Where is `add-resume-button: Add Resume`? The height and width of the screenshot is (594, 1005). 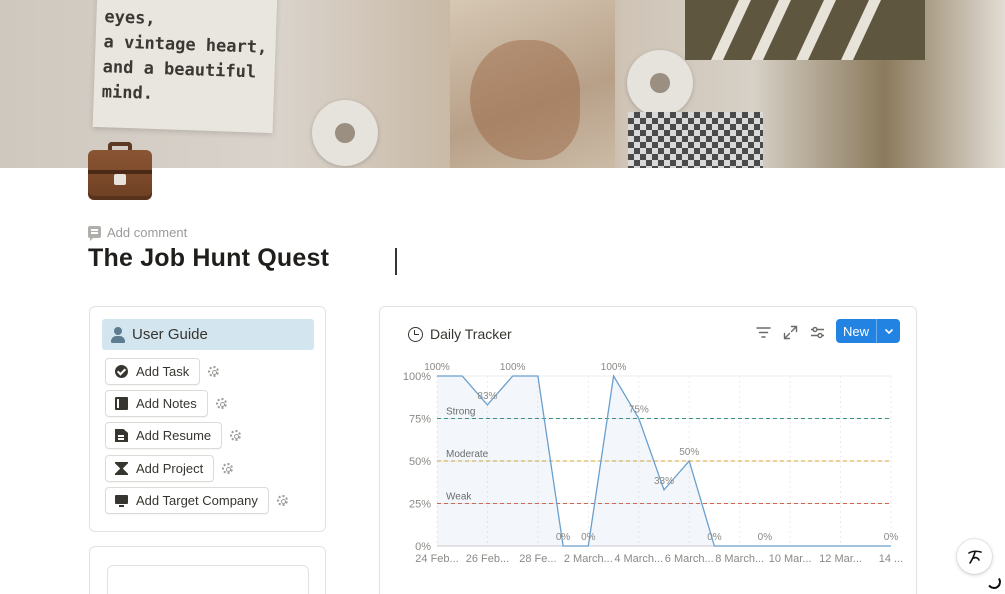
add-resume-button: Add Resume is located at coordinates (164, 435).